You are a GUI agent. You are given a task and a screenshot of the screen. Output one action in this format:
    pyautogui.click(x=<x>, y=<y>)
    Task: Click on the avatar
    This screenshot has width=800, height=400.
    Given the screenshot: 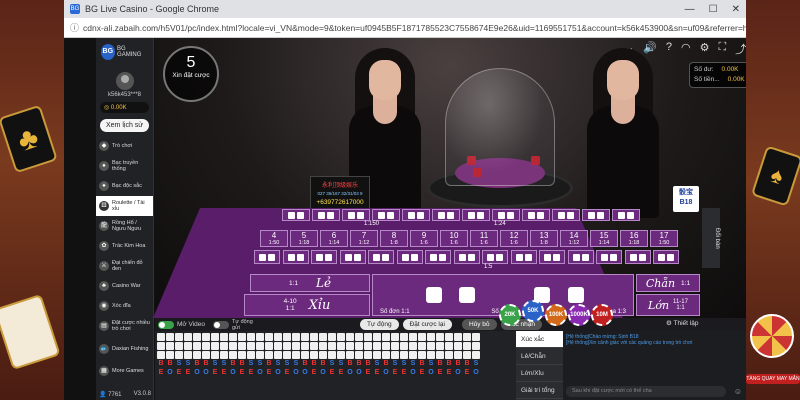 What is the action you would take?
    pyautogui.click(x=124, y=81)
    